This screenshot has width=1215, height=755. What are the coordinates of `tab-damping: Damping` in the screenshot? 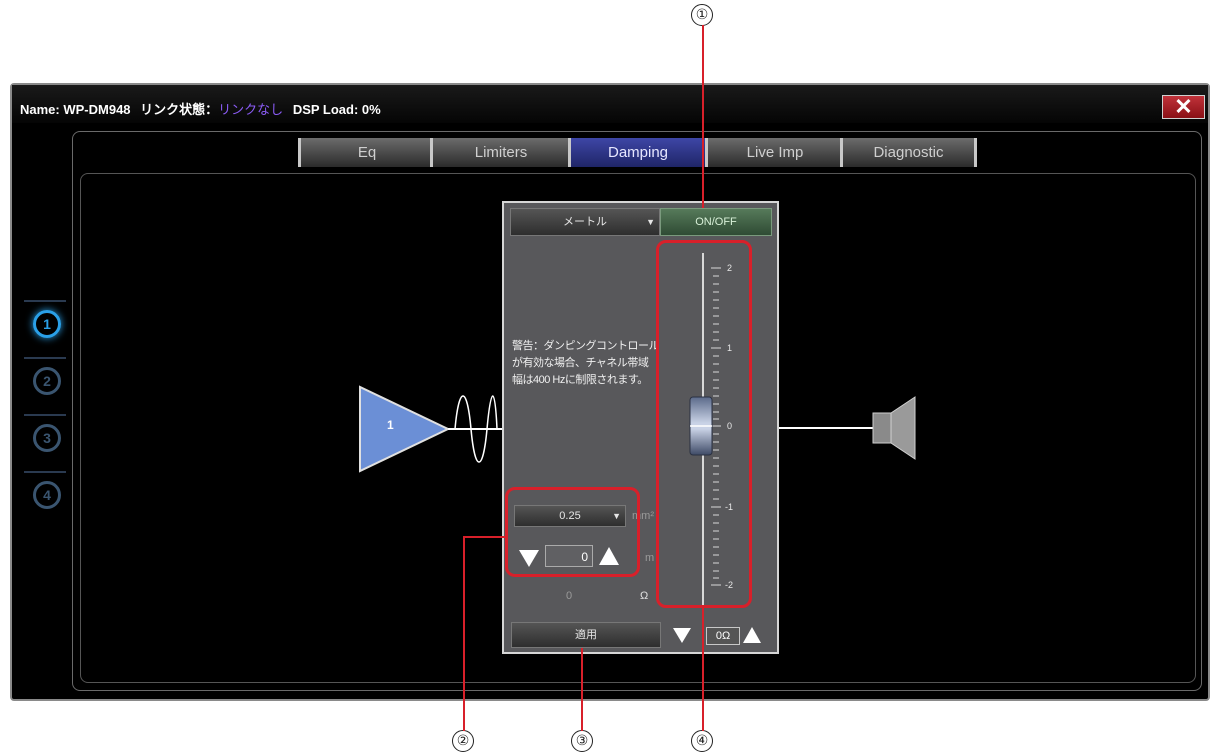 It's located at (638, 152).